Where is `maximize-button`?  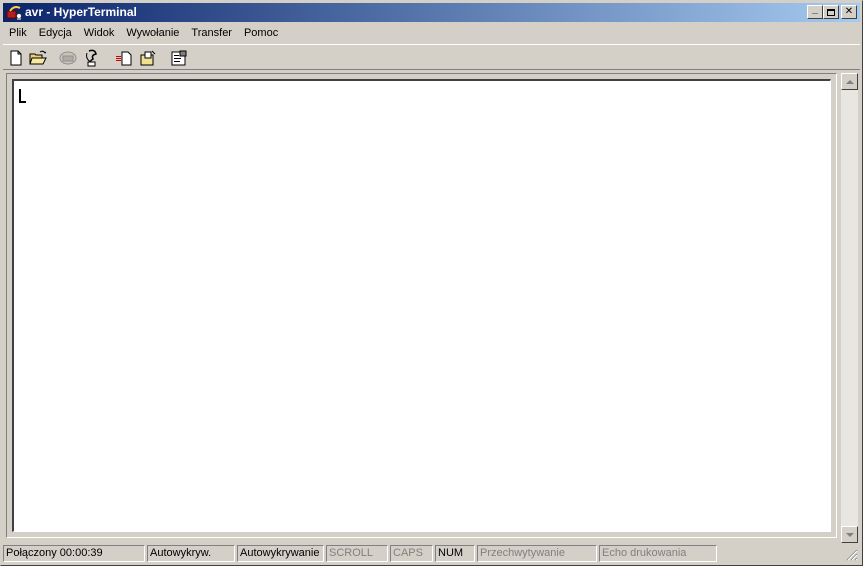
maximize-button is located at coordinates (831, 12).